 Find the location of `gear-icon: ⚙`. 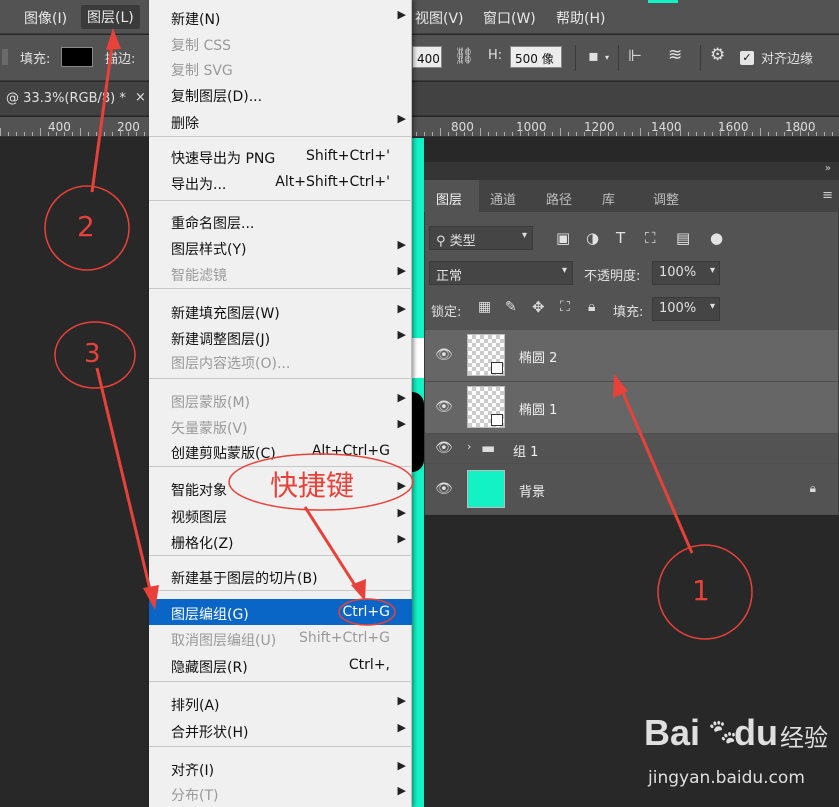

gear-icon: ⚙ is located at coordinates (717, 55).